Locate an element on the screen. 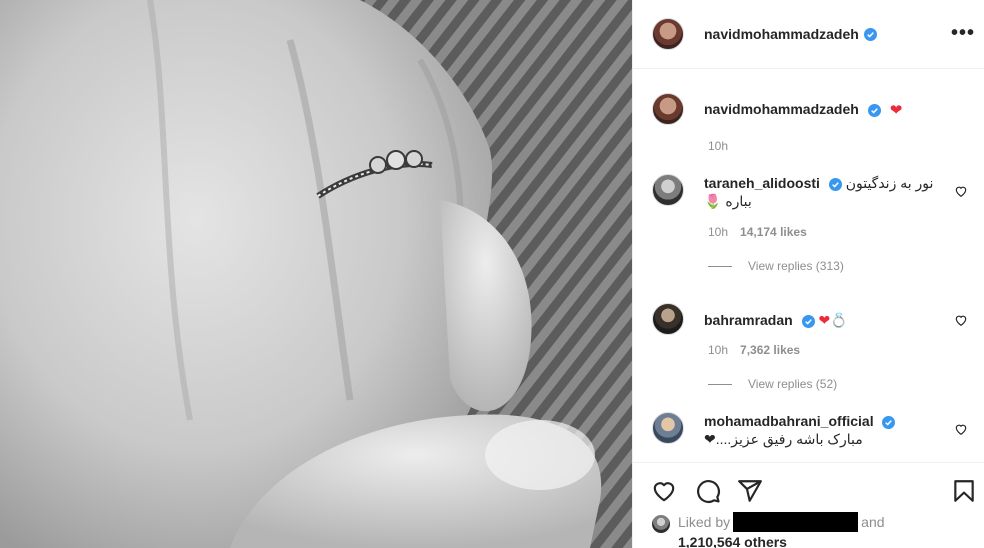  bookmark-icon is located at coordinates (964, 491).